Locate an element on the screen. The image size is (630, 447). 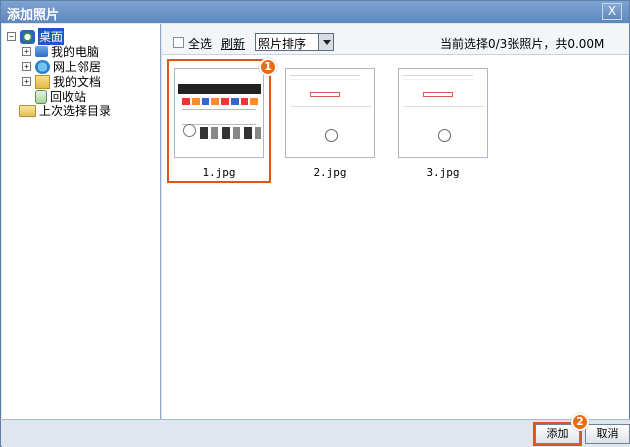
computer-icon is located at coordinates (41, 51).